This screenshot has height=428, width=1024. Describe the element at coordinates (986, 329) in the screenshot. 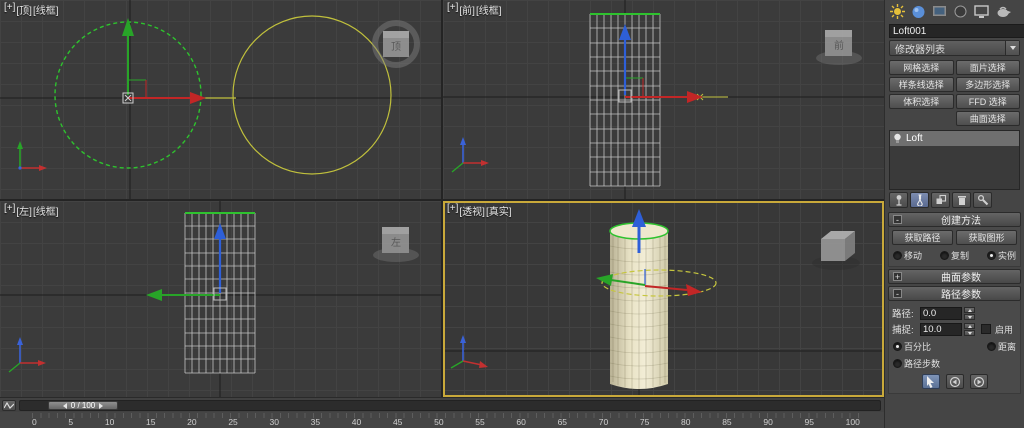

I see `enable-checkbox` at that location.